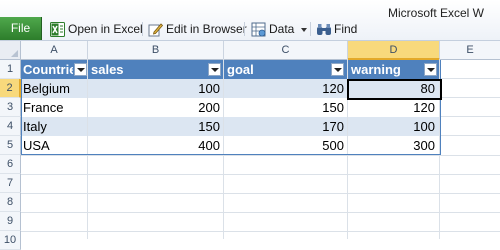  I want to click on table-cell: 300, so click(391, 145).